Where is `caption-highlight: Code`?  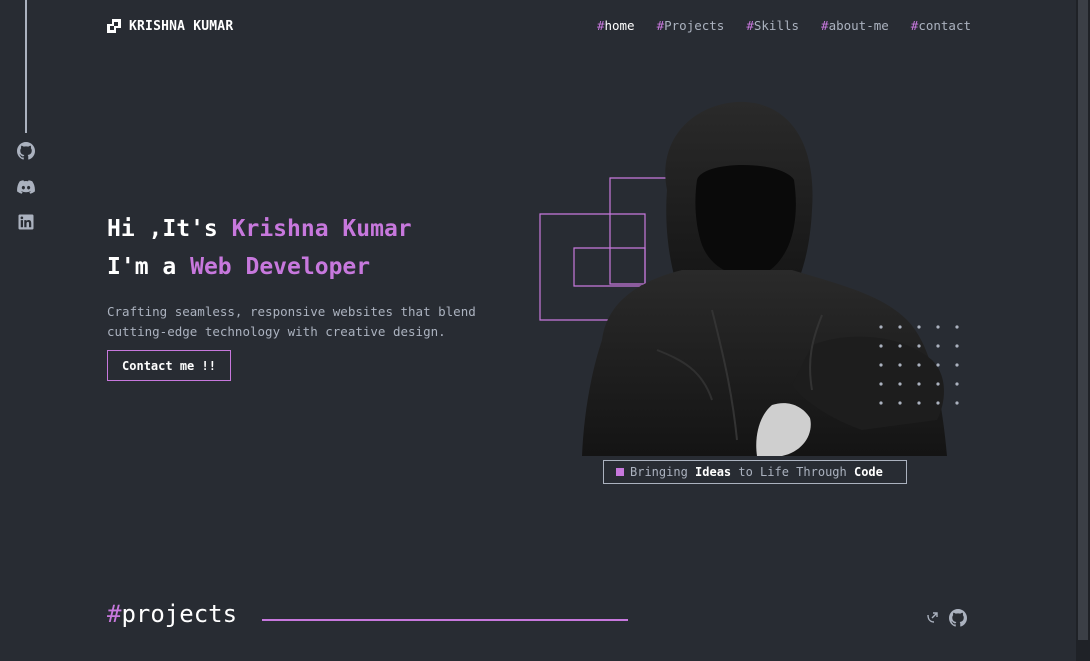 caption-highlight: Code is located at coordinates (868, 472).